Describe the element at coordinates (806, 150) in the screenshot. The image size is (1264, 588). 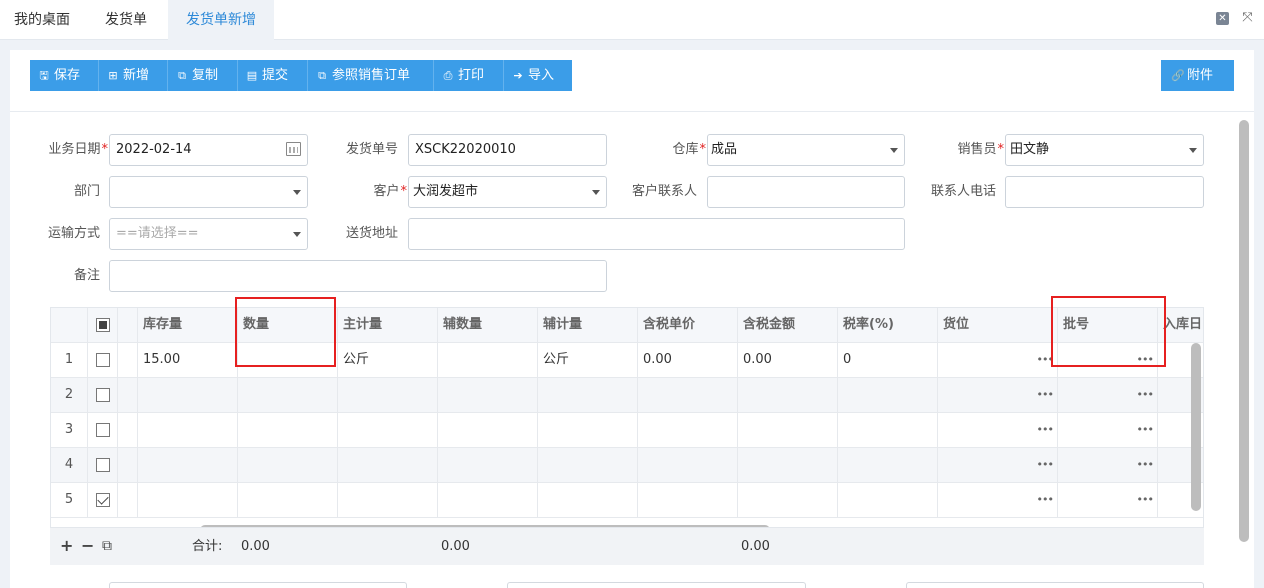
I see `warehouse-select: 成品` at that location.